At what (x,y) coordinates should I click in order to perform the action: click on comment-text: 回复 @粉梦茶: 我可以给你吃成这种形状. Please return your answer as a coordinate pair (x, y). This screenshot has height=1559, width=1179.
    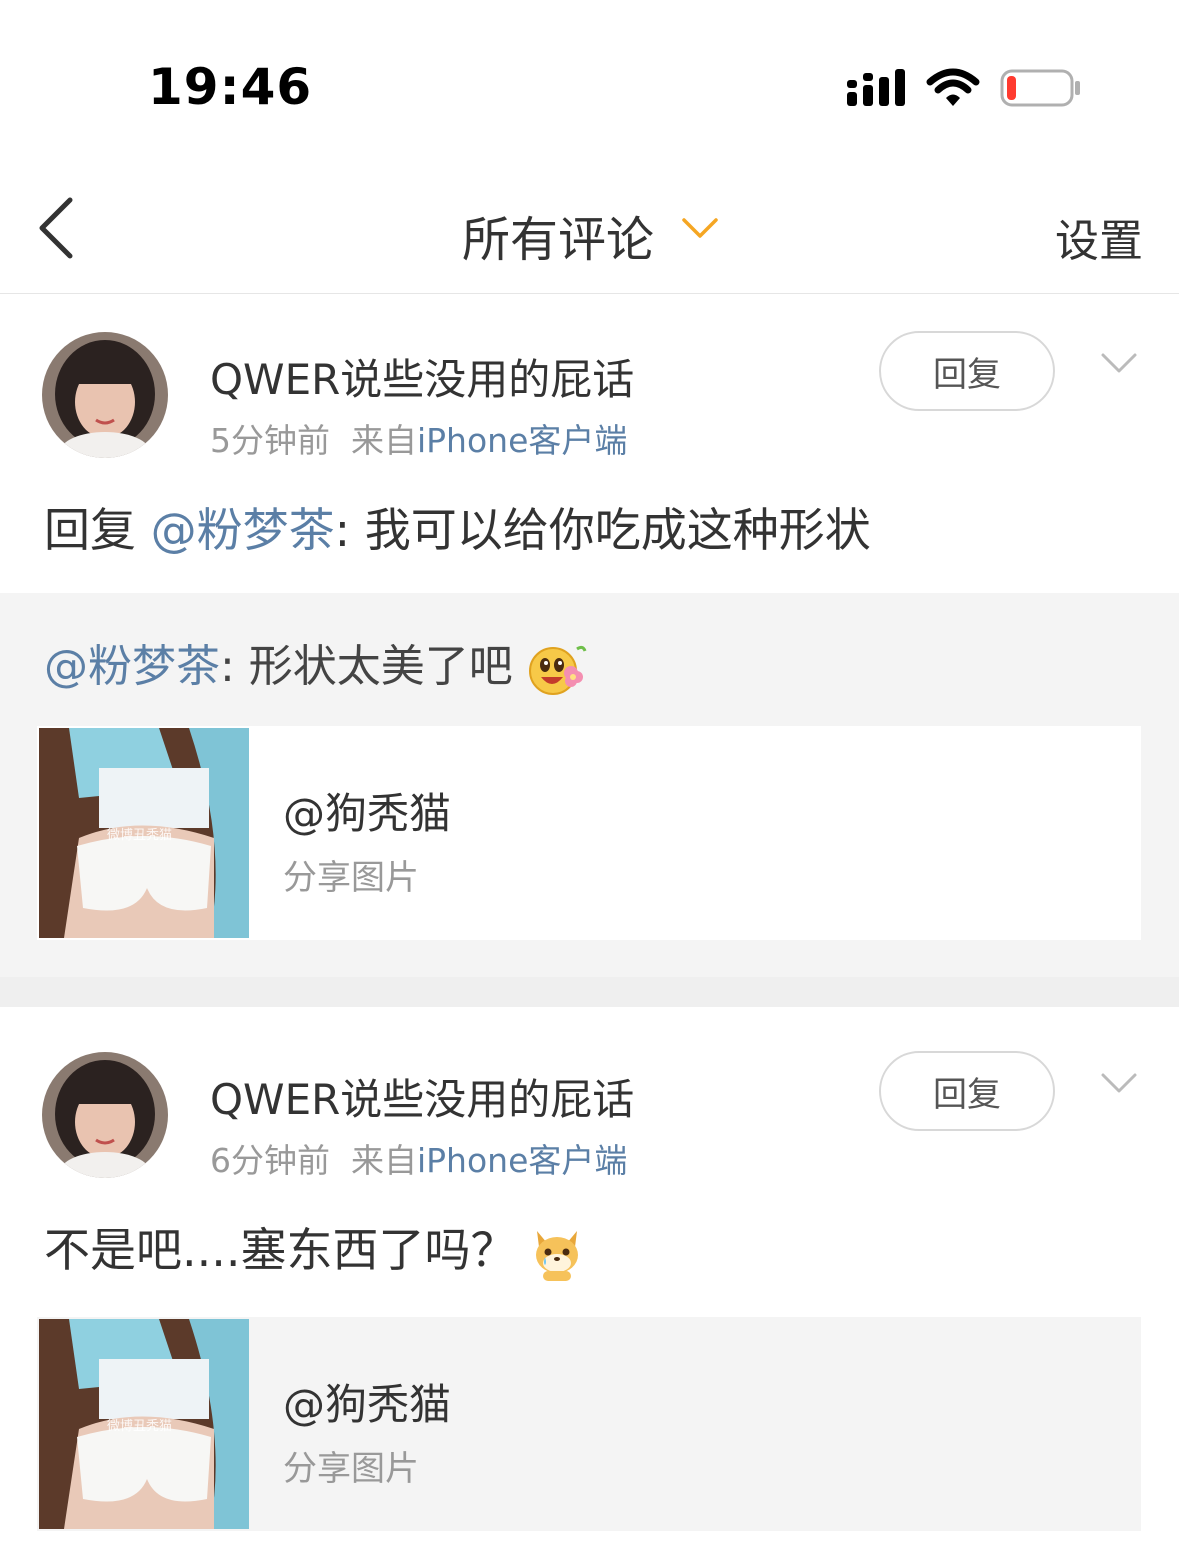
    Looking at the image, I should click on (457, 527).